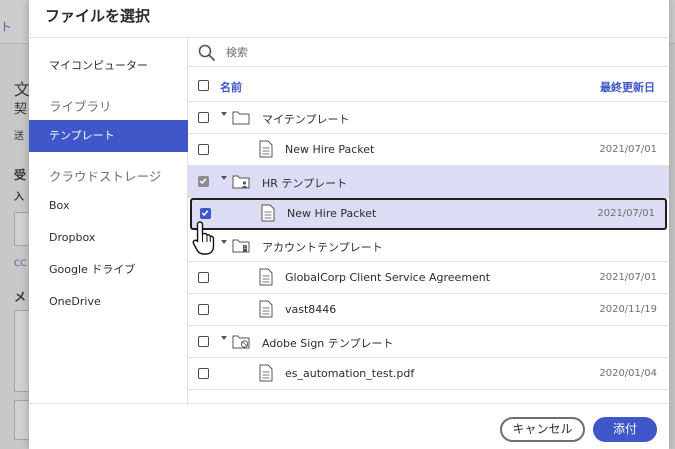 Image resolution: width=675 pixels, height=449 pixels. I want to click on cancel-button: キャンセル, so click(542, 429).